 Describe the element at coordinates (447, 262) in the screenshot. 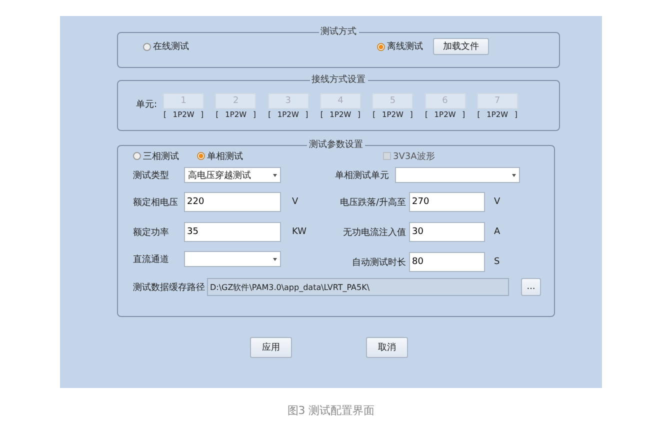

I see `input-field: 80` at that location.